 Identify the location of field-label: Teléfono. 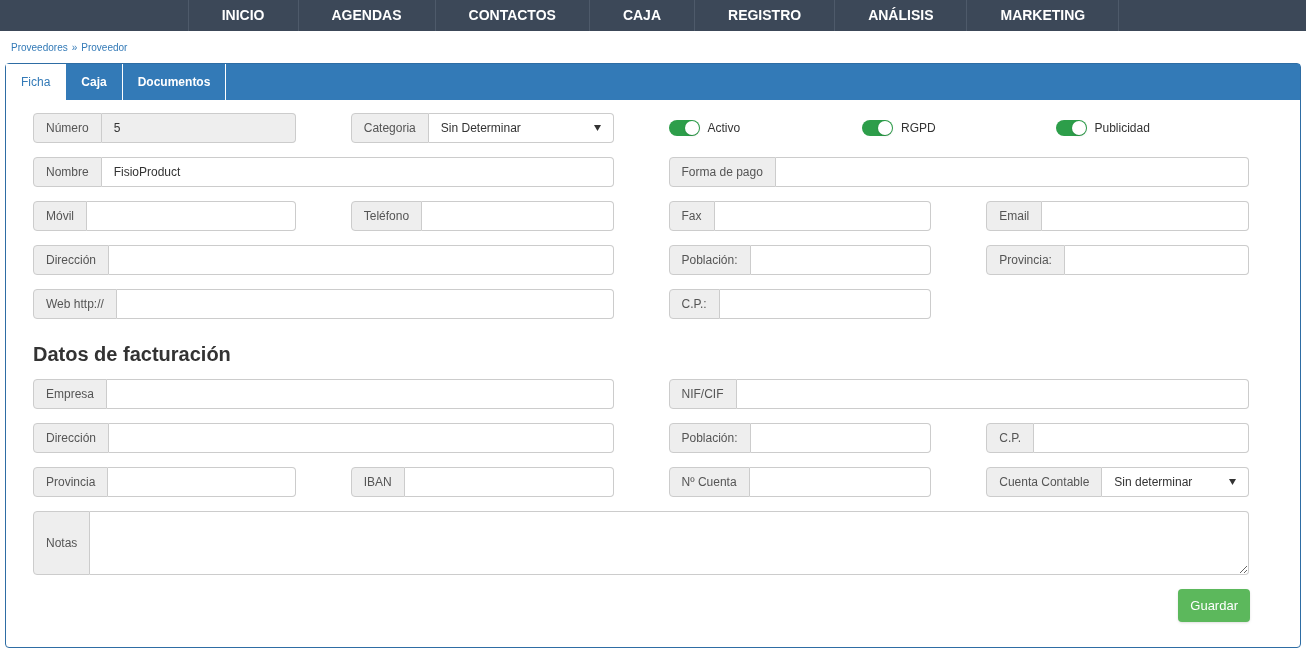
(386, 216).